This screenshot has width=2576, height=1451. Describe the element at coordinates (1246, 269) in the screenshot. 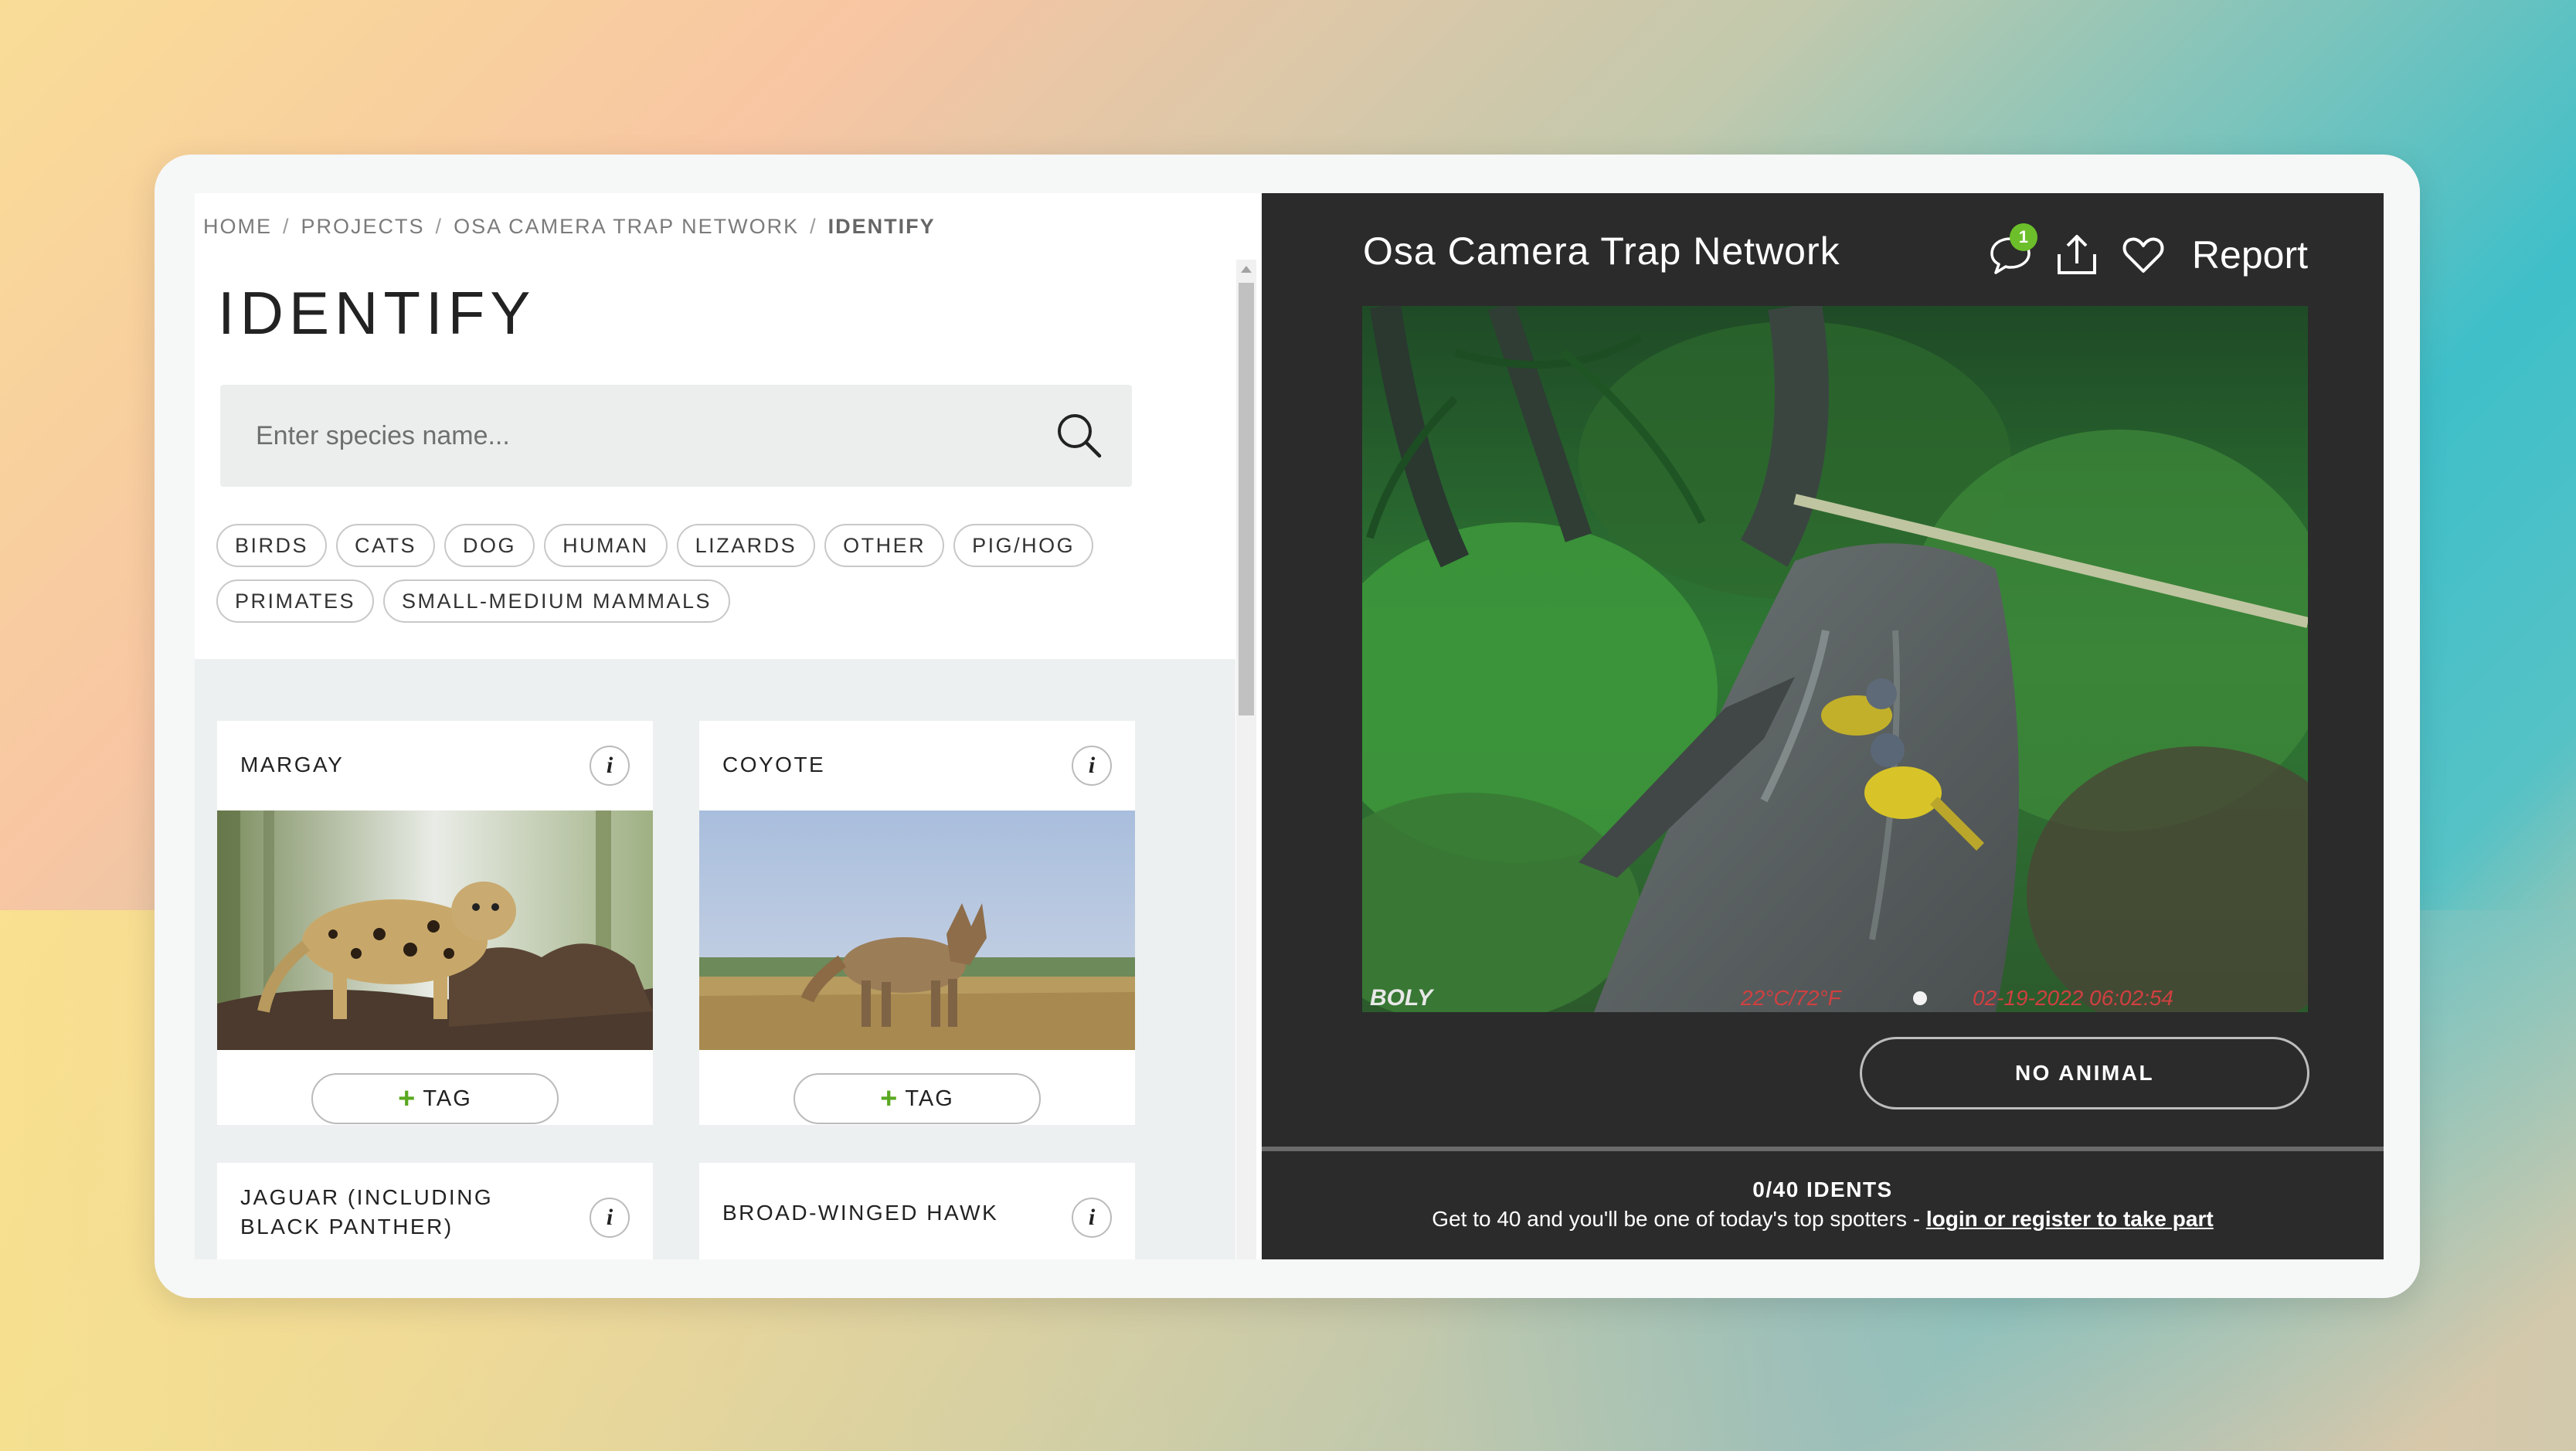

I see `scroll-up-arrow` at that location.